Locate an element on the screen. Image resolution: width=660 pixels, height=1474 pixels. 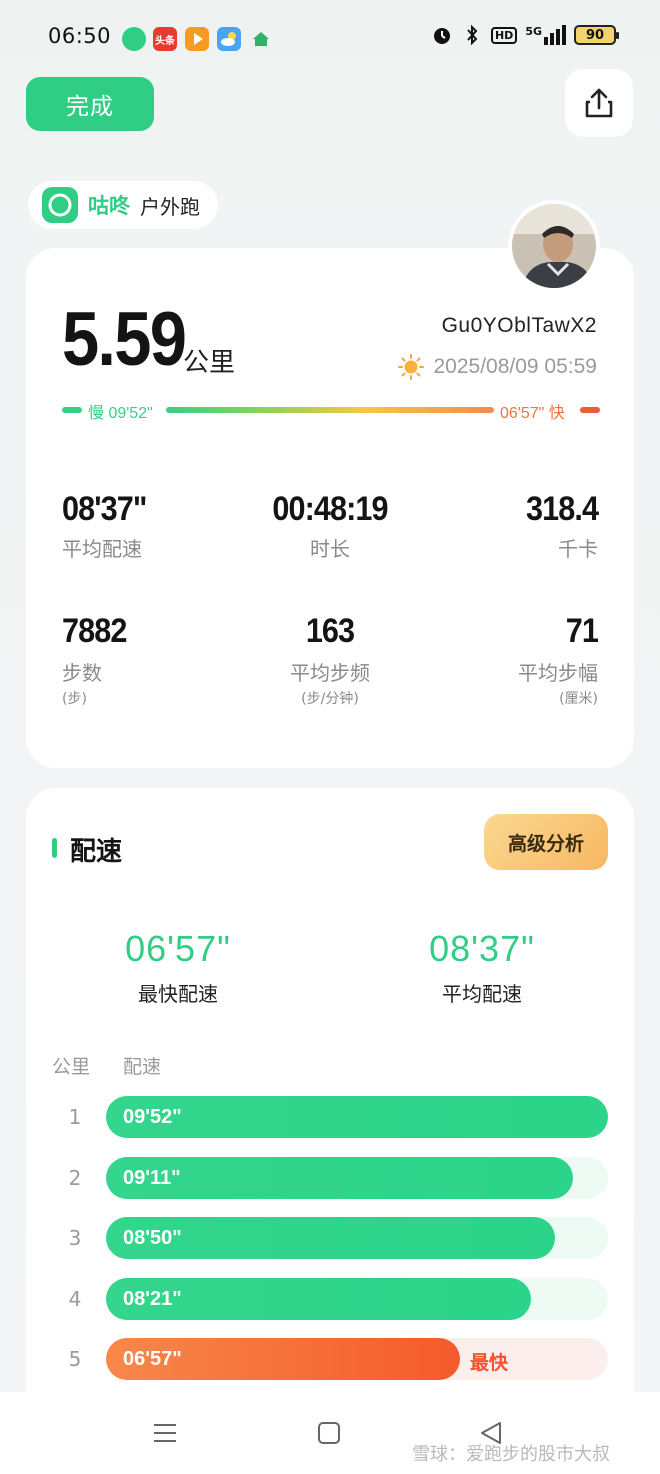
bluetooth-icon is located at coordinates (472, 35).